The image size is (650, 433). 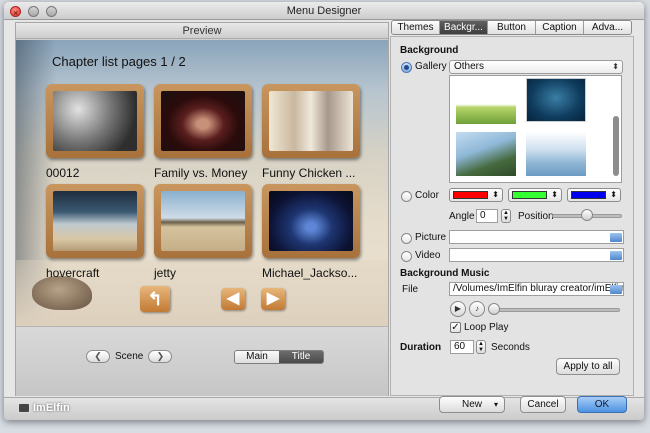 I want to click on dropdown-arrow-icon: ▾, so click(x=496, y=404).